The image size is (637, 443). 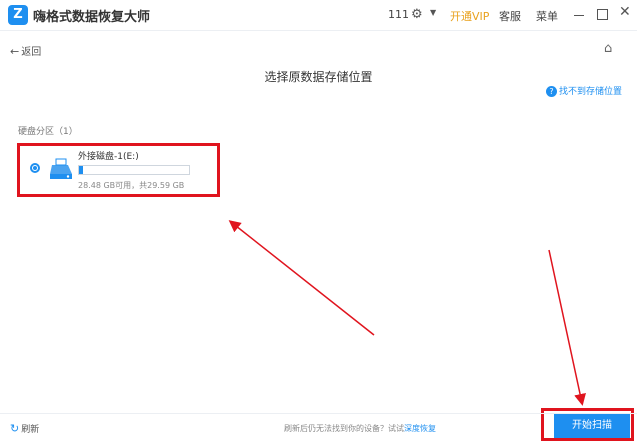 What do you see at coordinates (510, 16) in the screenshot?
I see `customer-service-link: 客服` at bounding box center [510, 16].